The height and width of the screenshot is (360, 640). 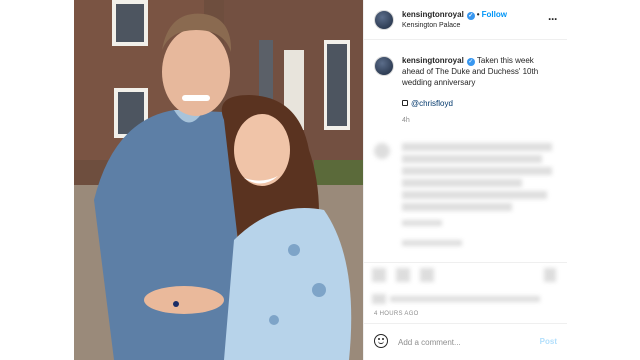 I want to click on more-options-icon: ···, so click(x=553, y=19).